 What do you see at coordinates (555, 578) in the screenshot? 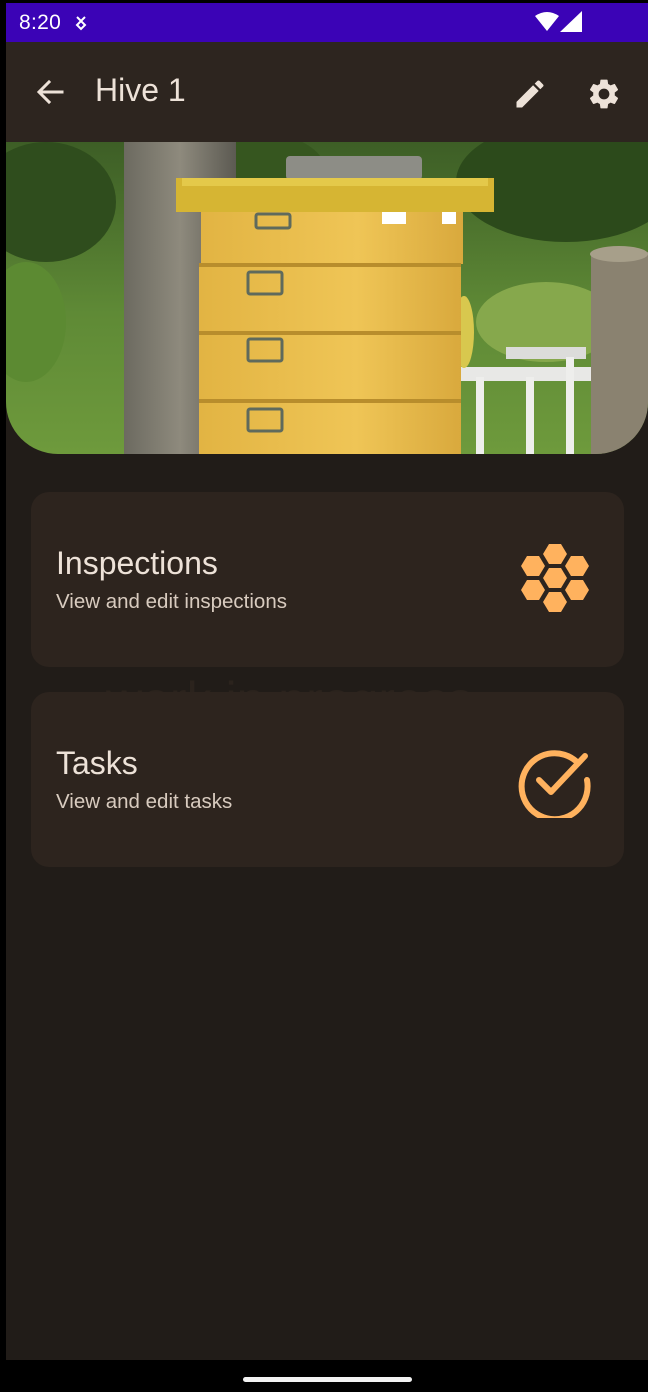
I see `honeycomb-icon` at bounding box center [555, 578].